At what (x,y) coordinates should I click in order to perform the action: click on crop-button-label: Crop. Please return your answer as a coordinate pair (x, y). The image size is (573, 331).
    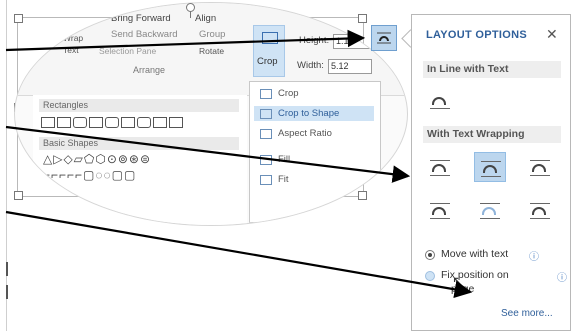
    Looking at the image, I should click on (267, 61).